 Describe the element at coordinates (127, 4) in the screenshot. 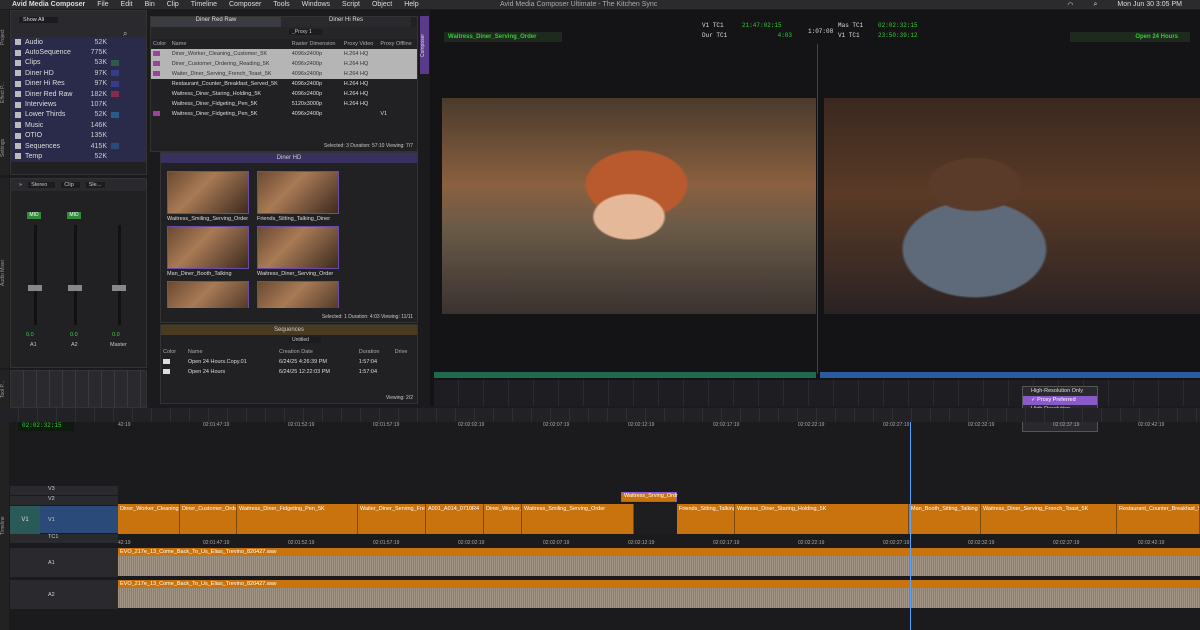

I see `menu-edit: Edit` at that location.